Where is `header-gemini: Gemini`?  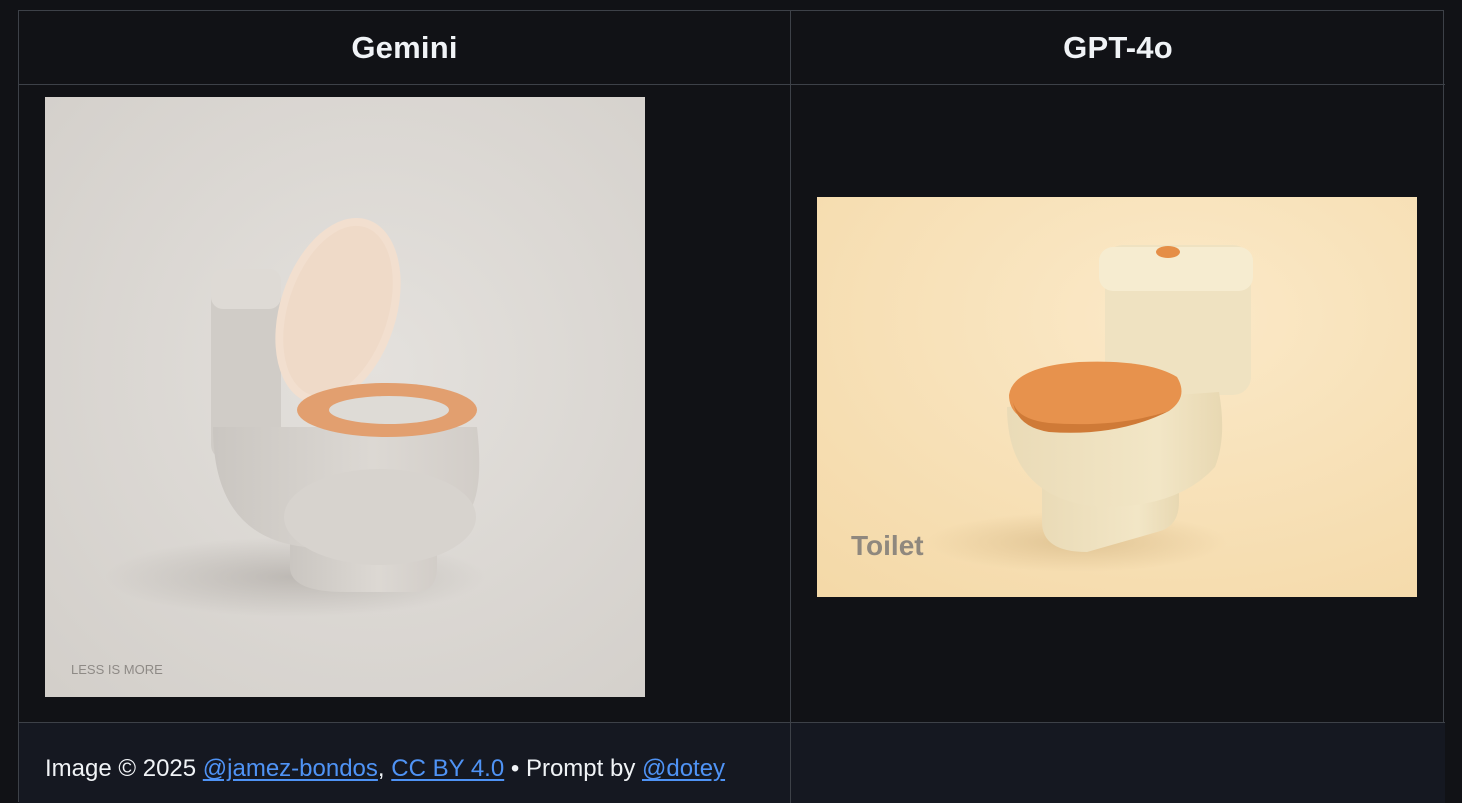 header-gemini: Gemini is located at coordinates (405, 48).